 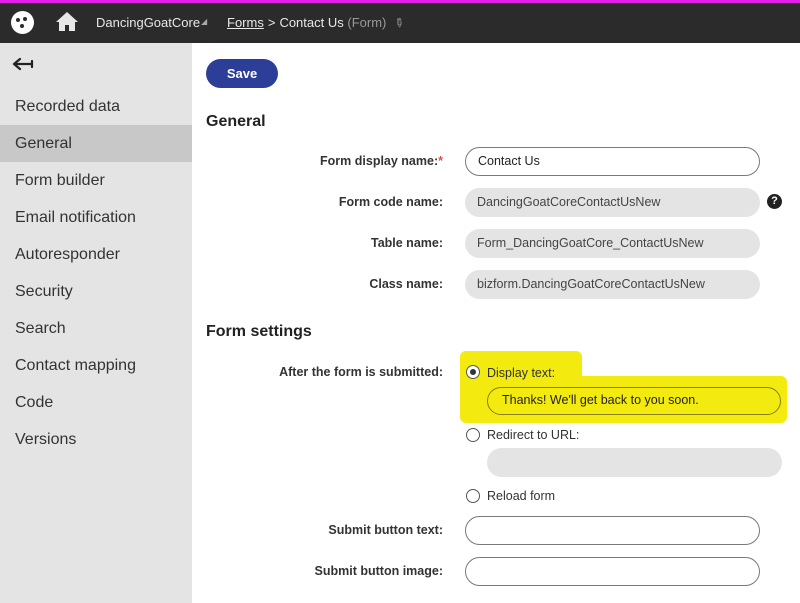 I want to click on required-marker: *, so click(x=440, y=161).